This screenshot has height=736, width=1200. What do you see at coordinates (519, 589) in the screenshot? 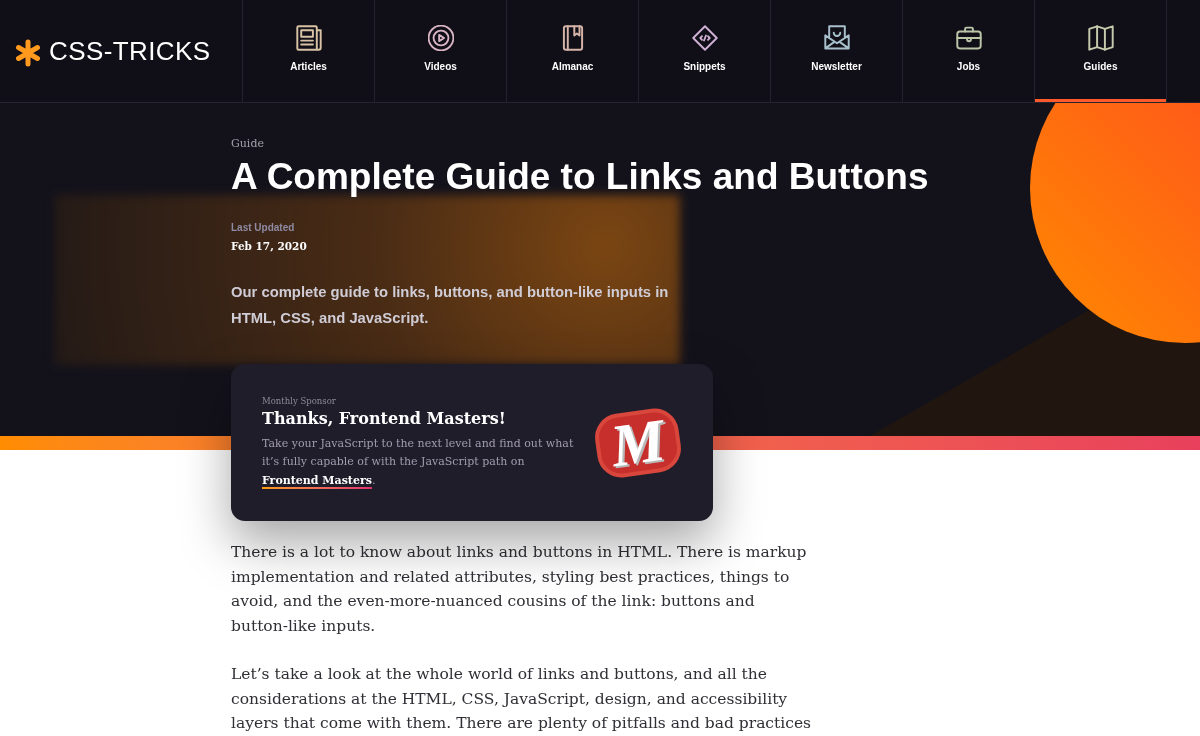
I see `article-paragraph: There is a lot to know about links and buttons in HTML. There is markup implementation and related attributes, styling best practices, things to avoid, and the even-more-nuanced cousins of the link: buttons and button-like inputs.` at bounding box center [519, 589].